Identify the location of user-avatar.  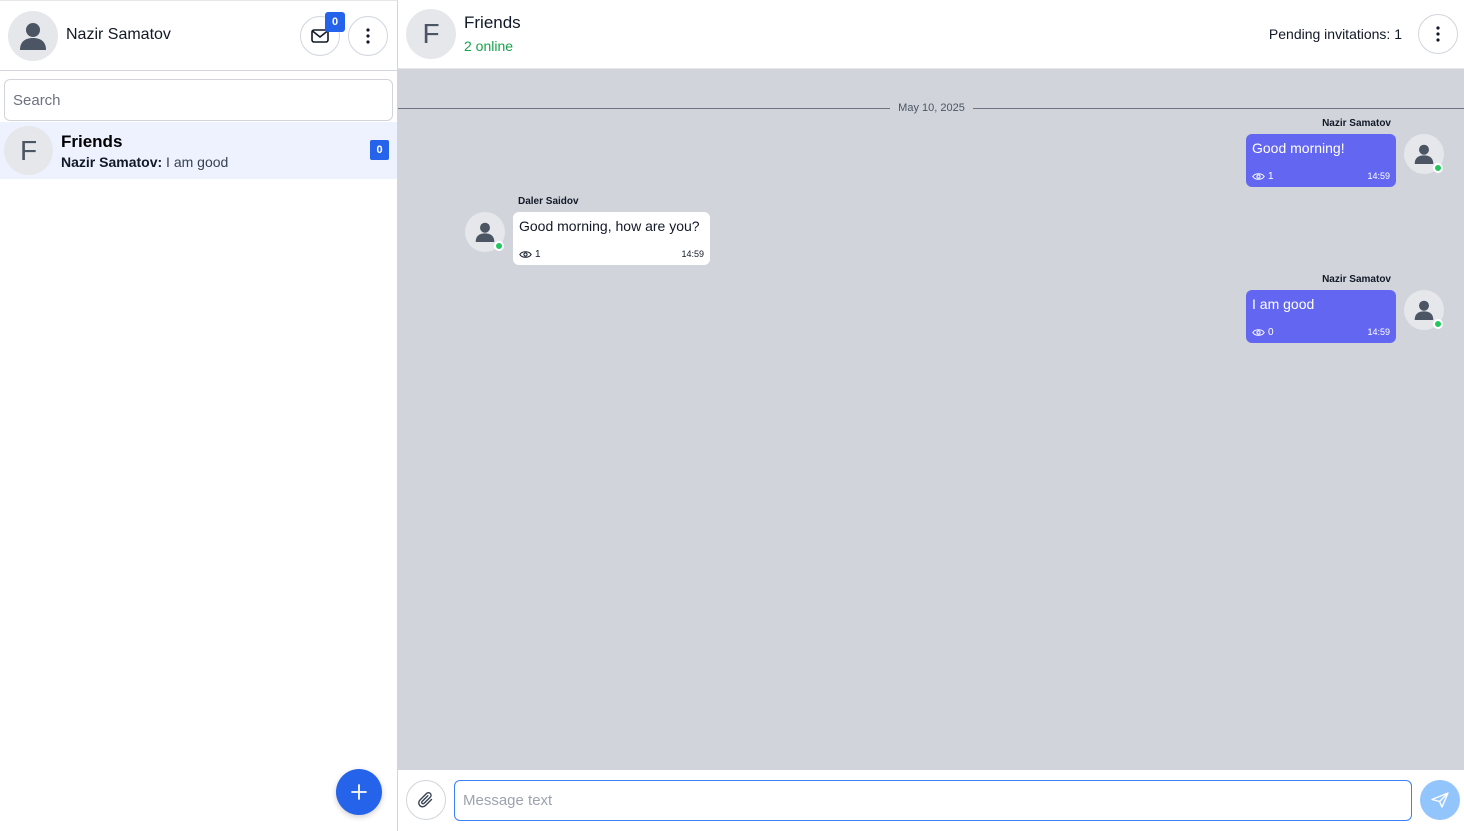
(33, 36).